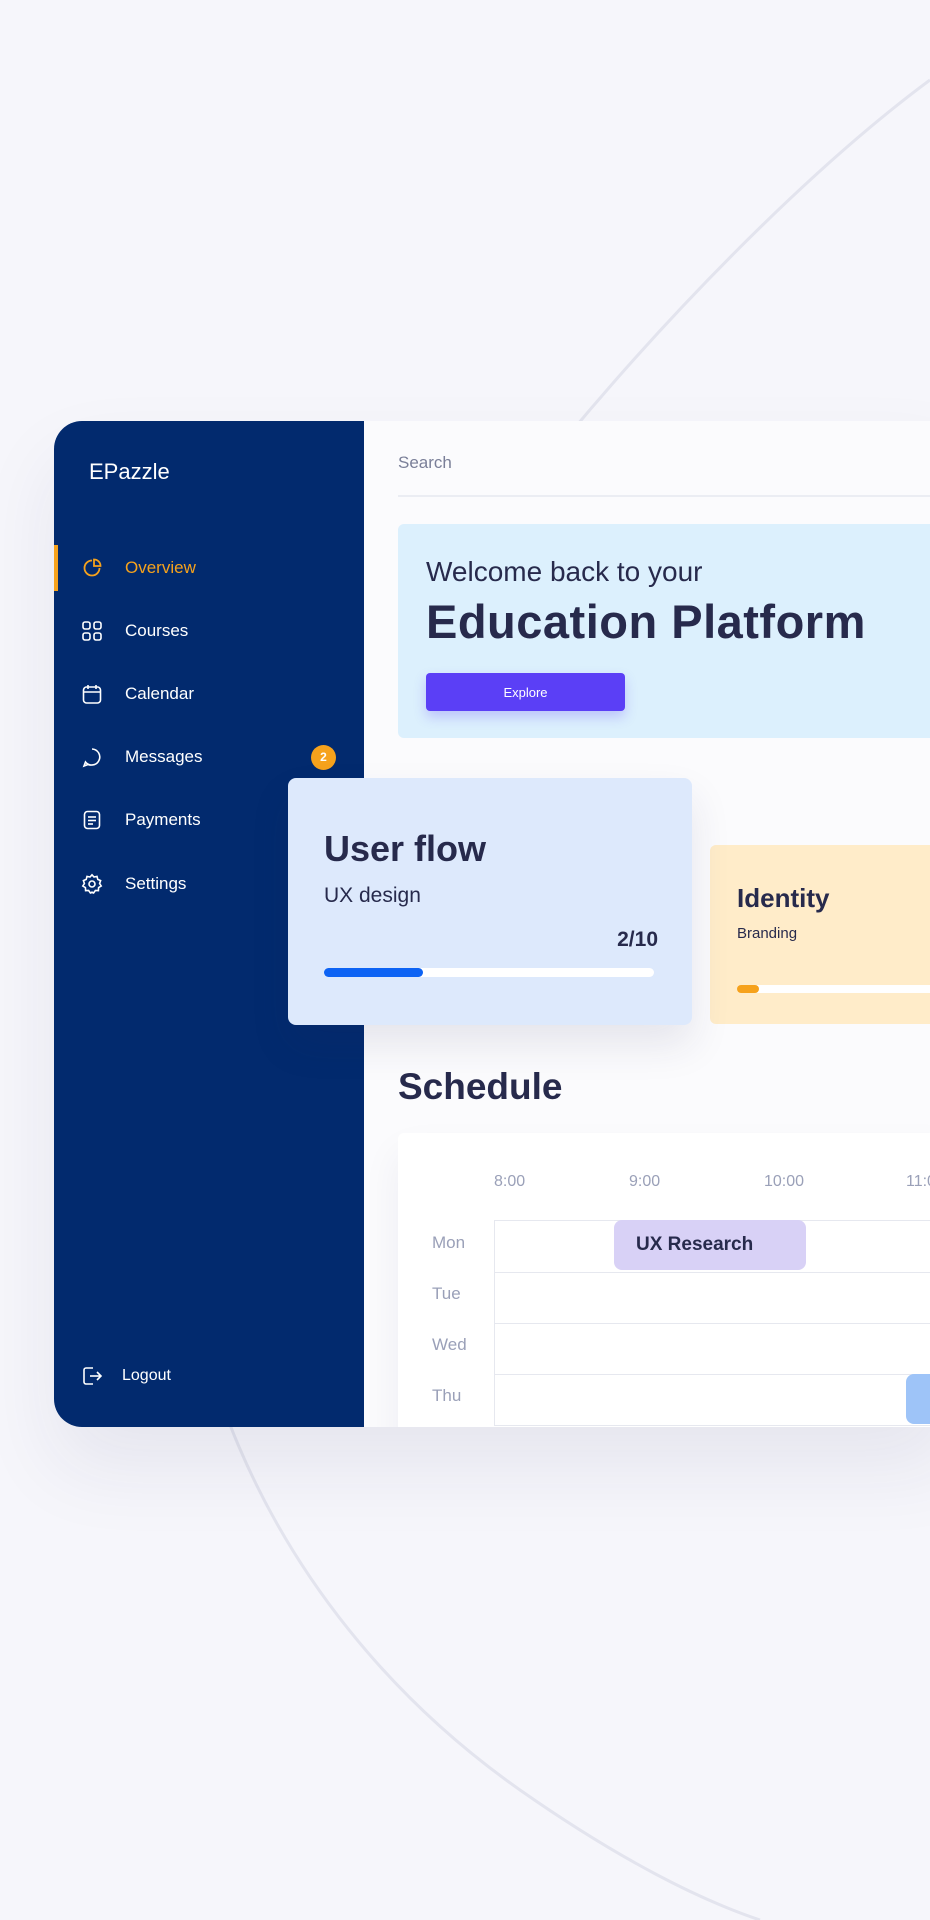 This screenshot has width=930, height=1920. Describe the element at coordinates (918, 1399) in the screenshot. I see `event-thursday` at that location.